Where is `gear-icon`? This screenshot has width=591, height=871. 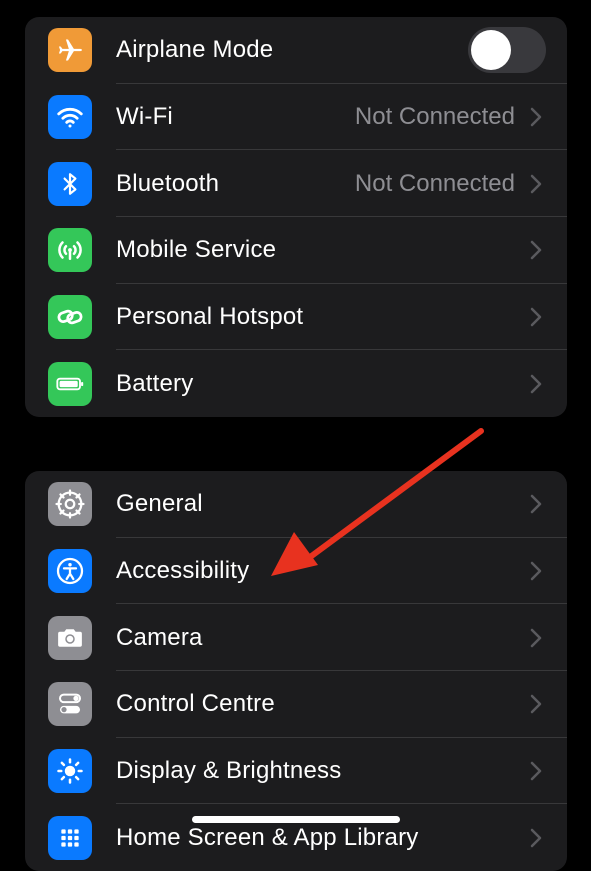 gear-icon is located at coordinates (70, 504).